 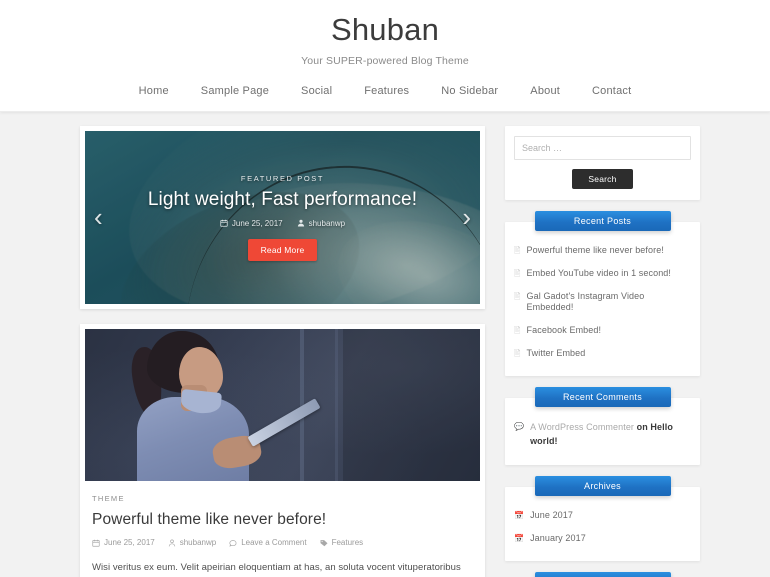 I want to click on list-item: 🖹 Embed YouTube video in 1 second!, so click(x=602, y=273).